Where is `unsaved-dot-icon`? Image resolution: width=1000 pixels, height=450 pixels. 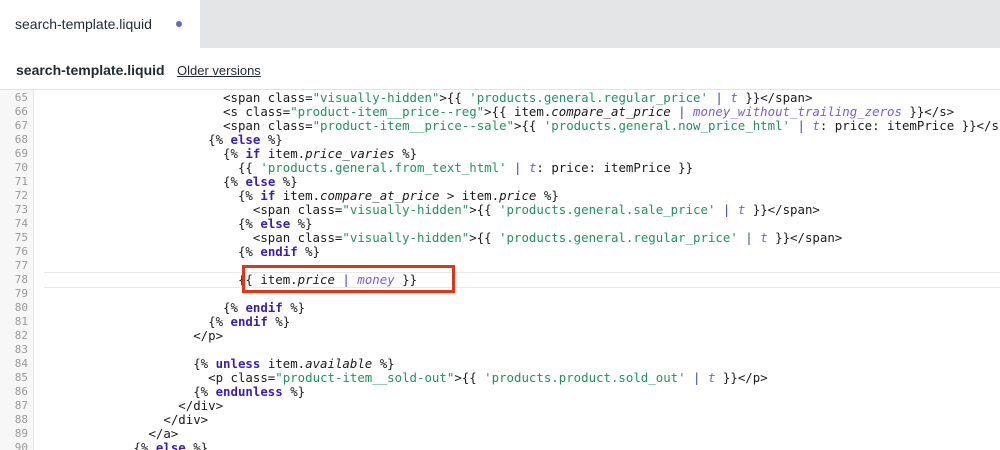 unsaved-dot-icon is located at coordinates (179, 24).